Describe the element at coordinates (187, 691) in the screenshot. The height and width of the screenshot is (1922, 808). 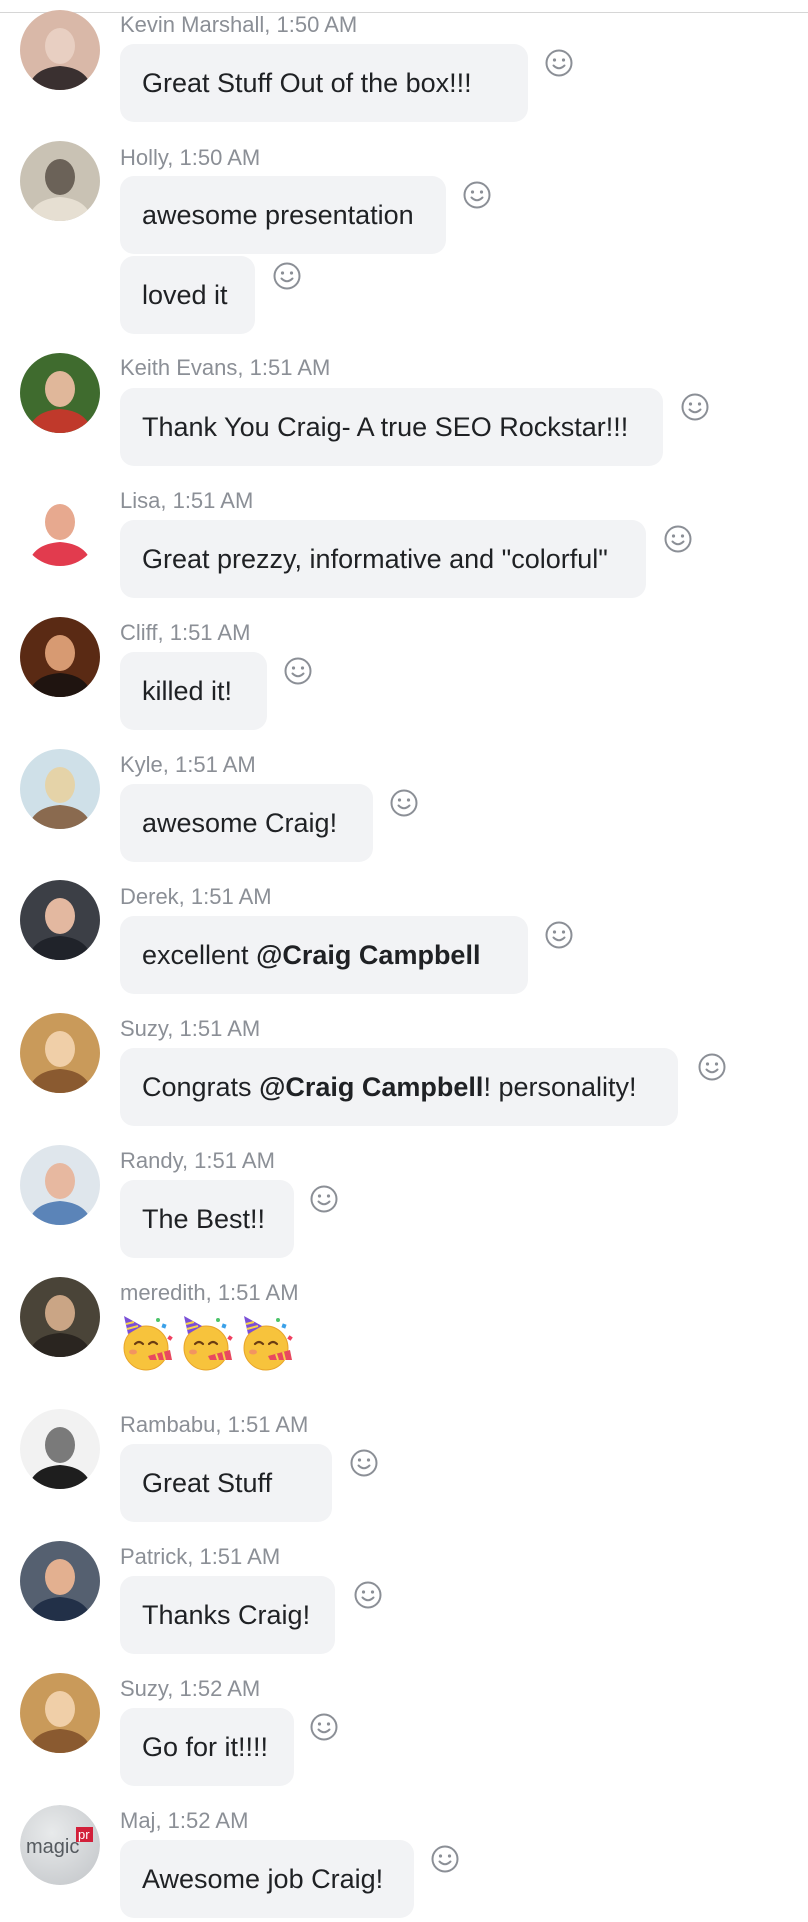
I see `message-text: killed it!` at that location.